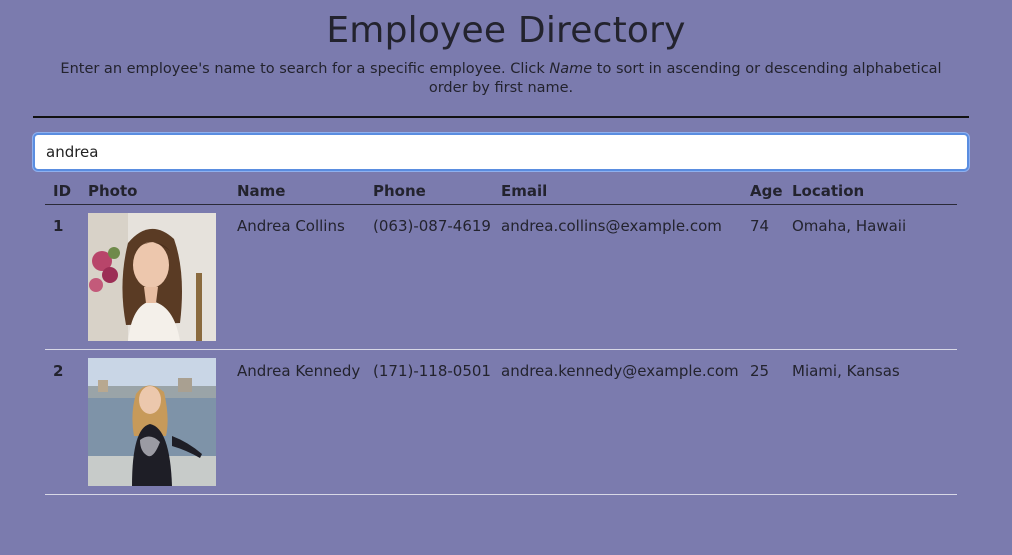  Describe the element at coordinates (763, 188) in the screenshot. I see `column-header-age: Age` at that location.